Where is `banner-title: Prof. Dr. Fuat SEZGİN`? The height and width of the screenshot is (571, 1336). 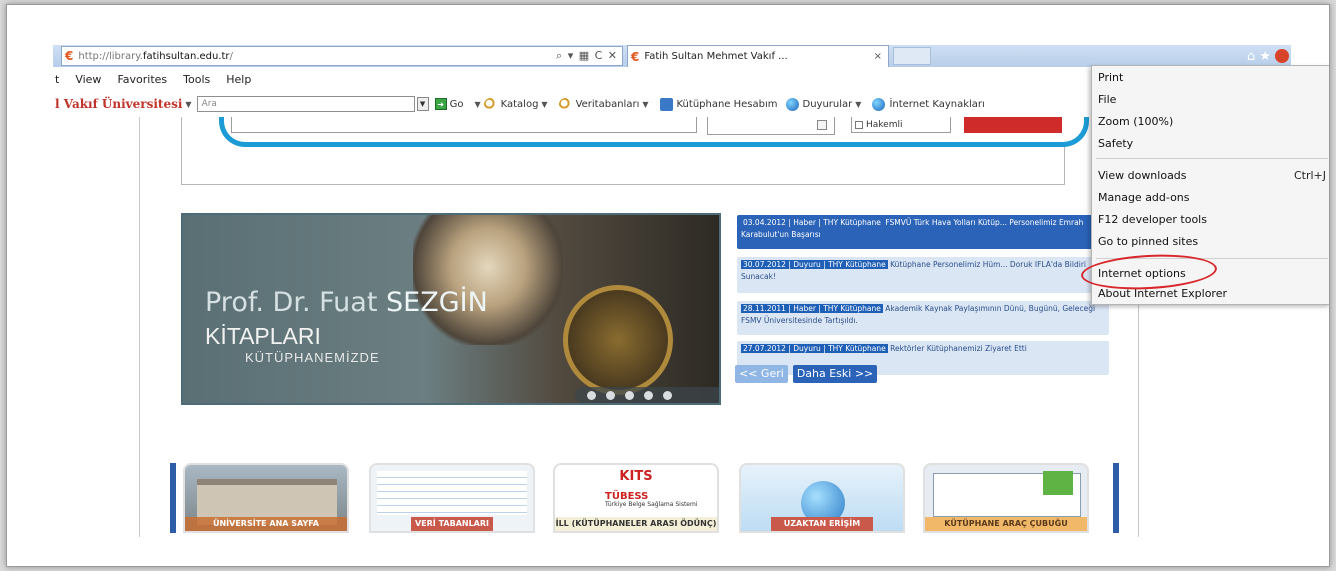
banner-title: Prof. Dr. Fuat SEZGİN is located at coordinates (346, 302).